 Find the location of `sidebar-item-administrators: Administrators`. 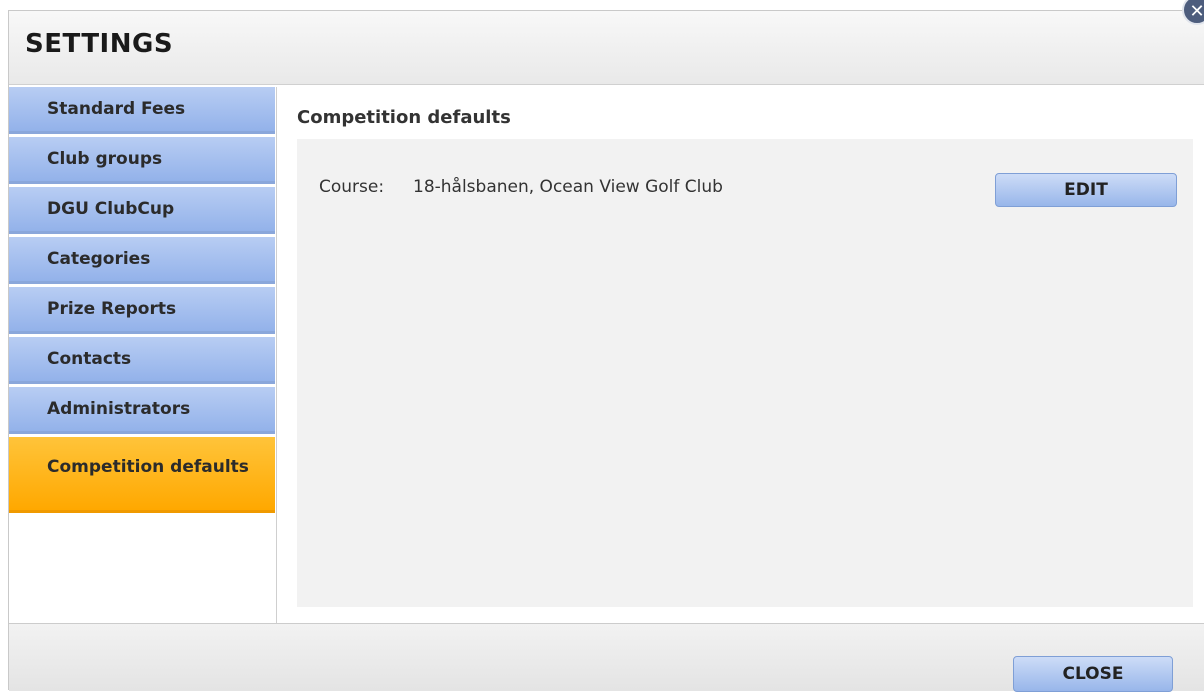

sidebar-item-administrators: Administrators is located at coordinates (142, 410).